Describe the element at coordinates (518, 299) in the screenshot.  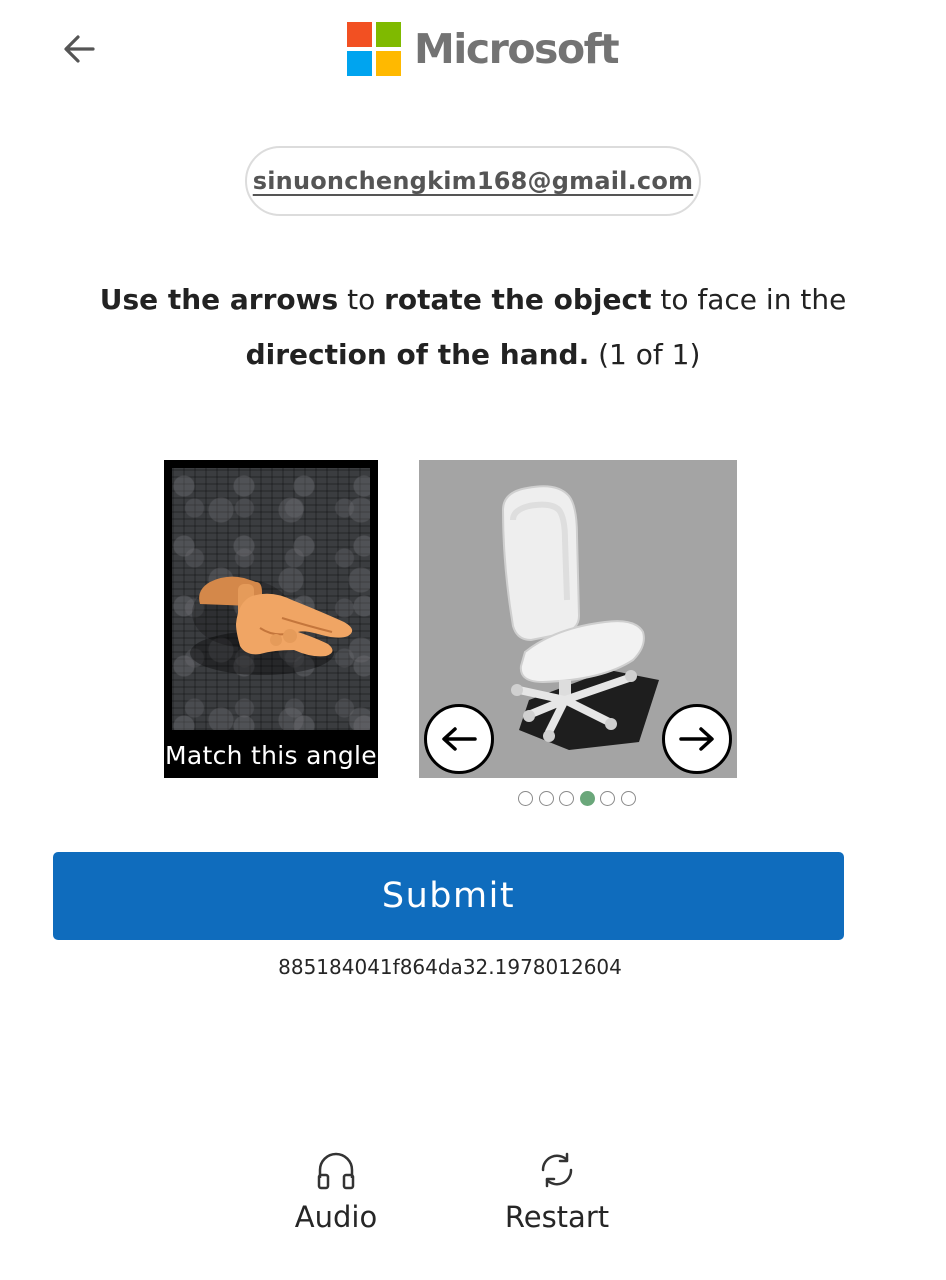
I see `instruction-bold-rotate: rotate the object` at that location.